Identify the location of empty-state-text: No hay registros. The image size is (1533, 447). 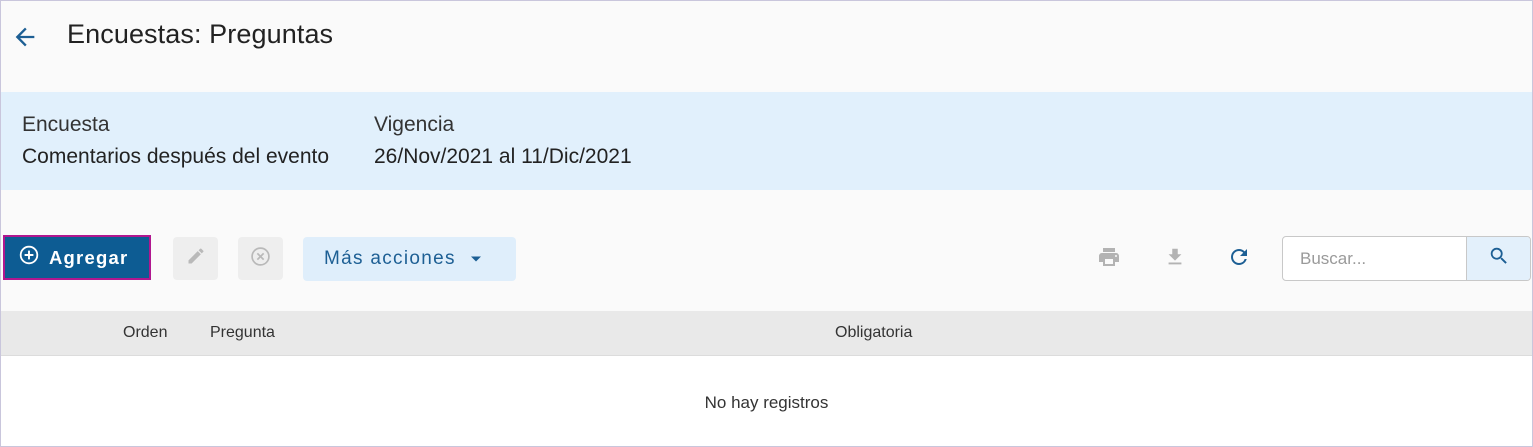
(766, 402).